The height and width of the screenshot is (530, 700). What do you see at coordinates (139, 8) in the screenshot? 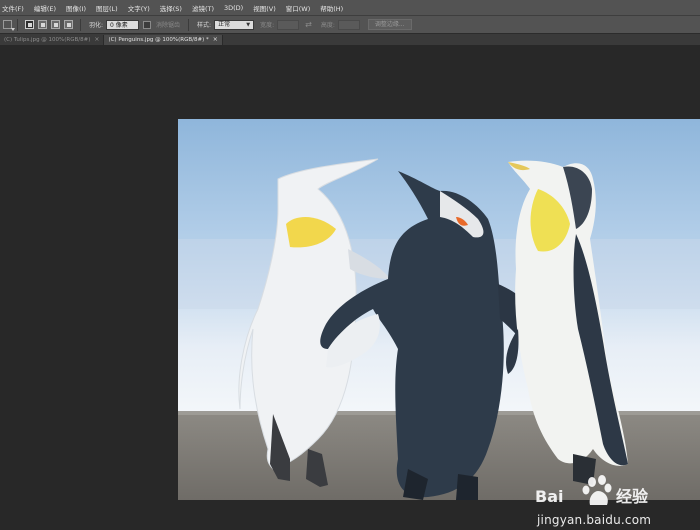
I see `menu-type: 文字(Y)` at bounding box center [139, 8].